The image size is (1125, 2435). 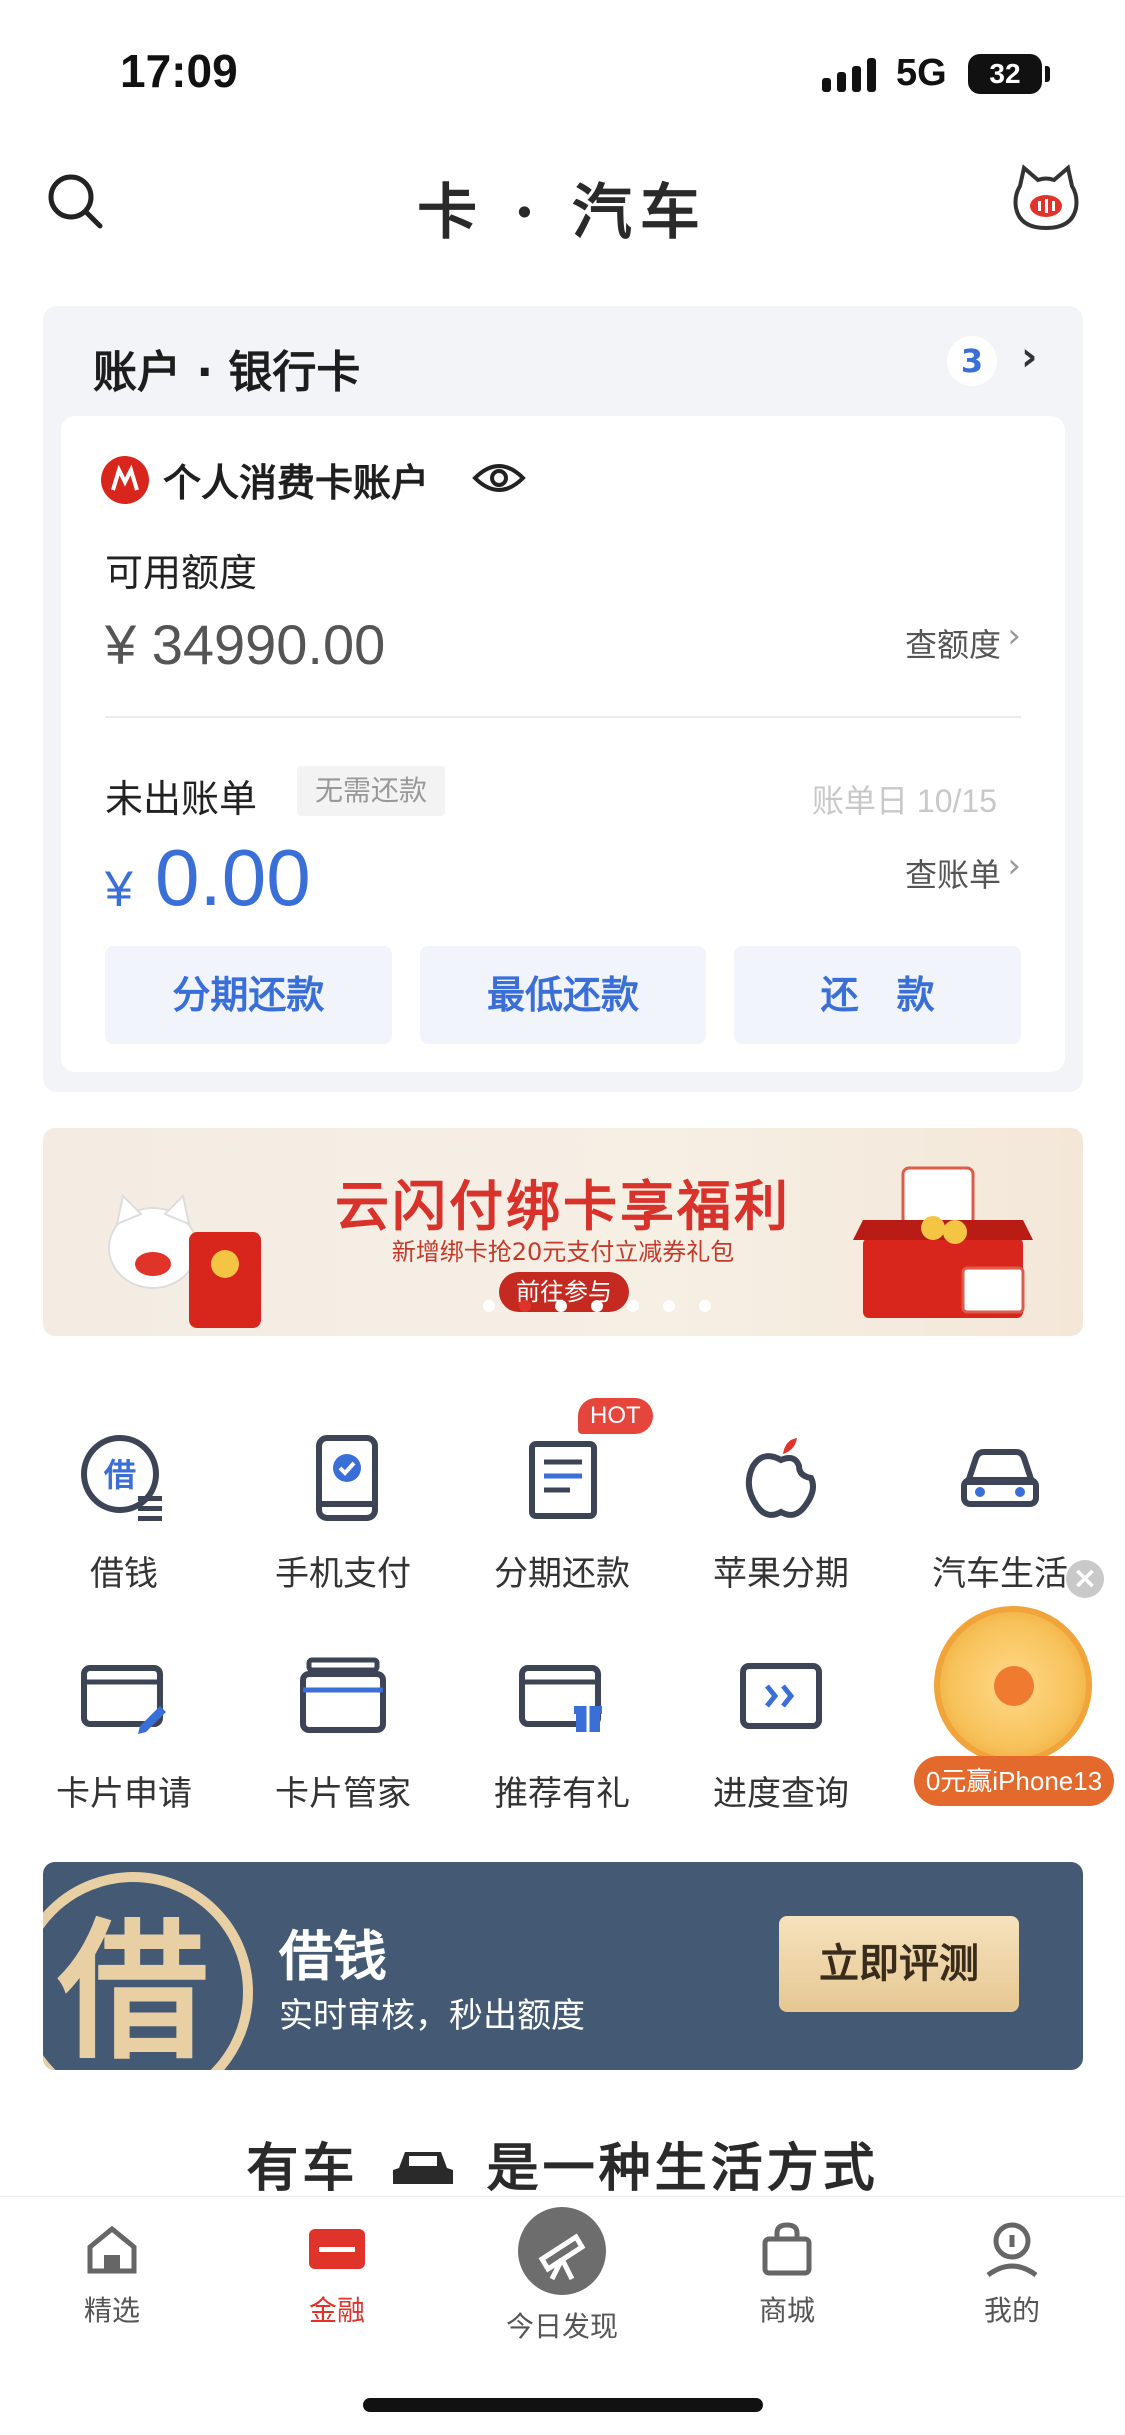 I want to click on lucky-wheel-icon, so click(x=1013, y=1685).